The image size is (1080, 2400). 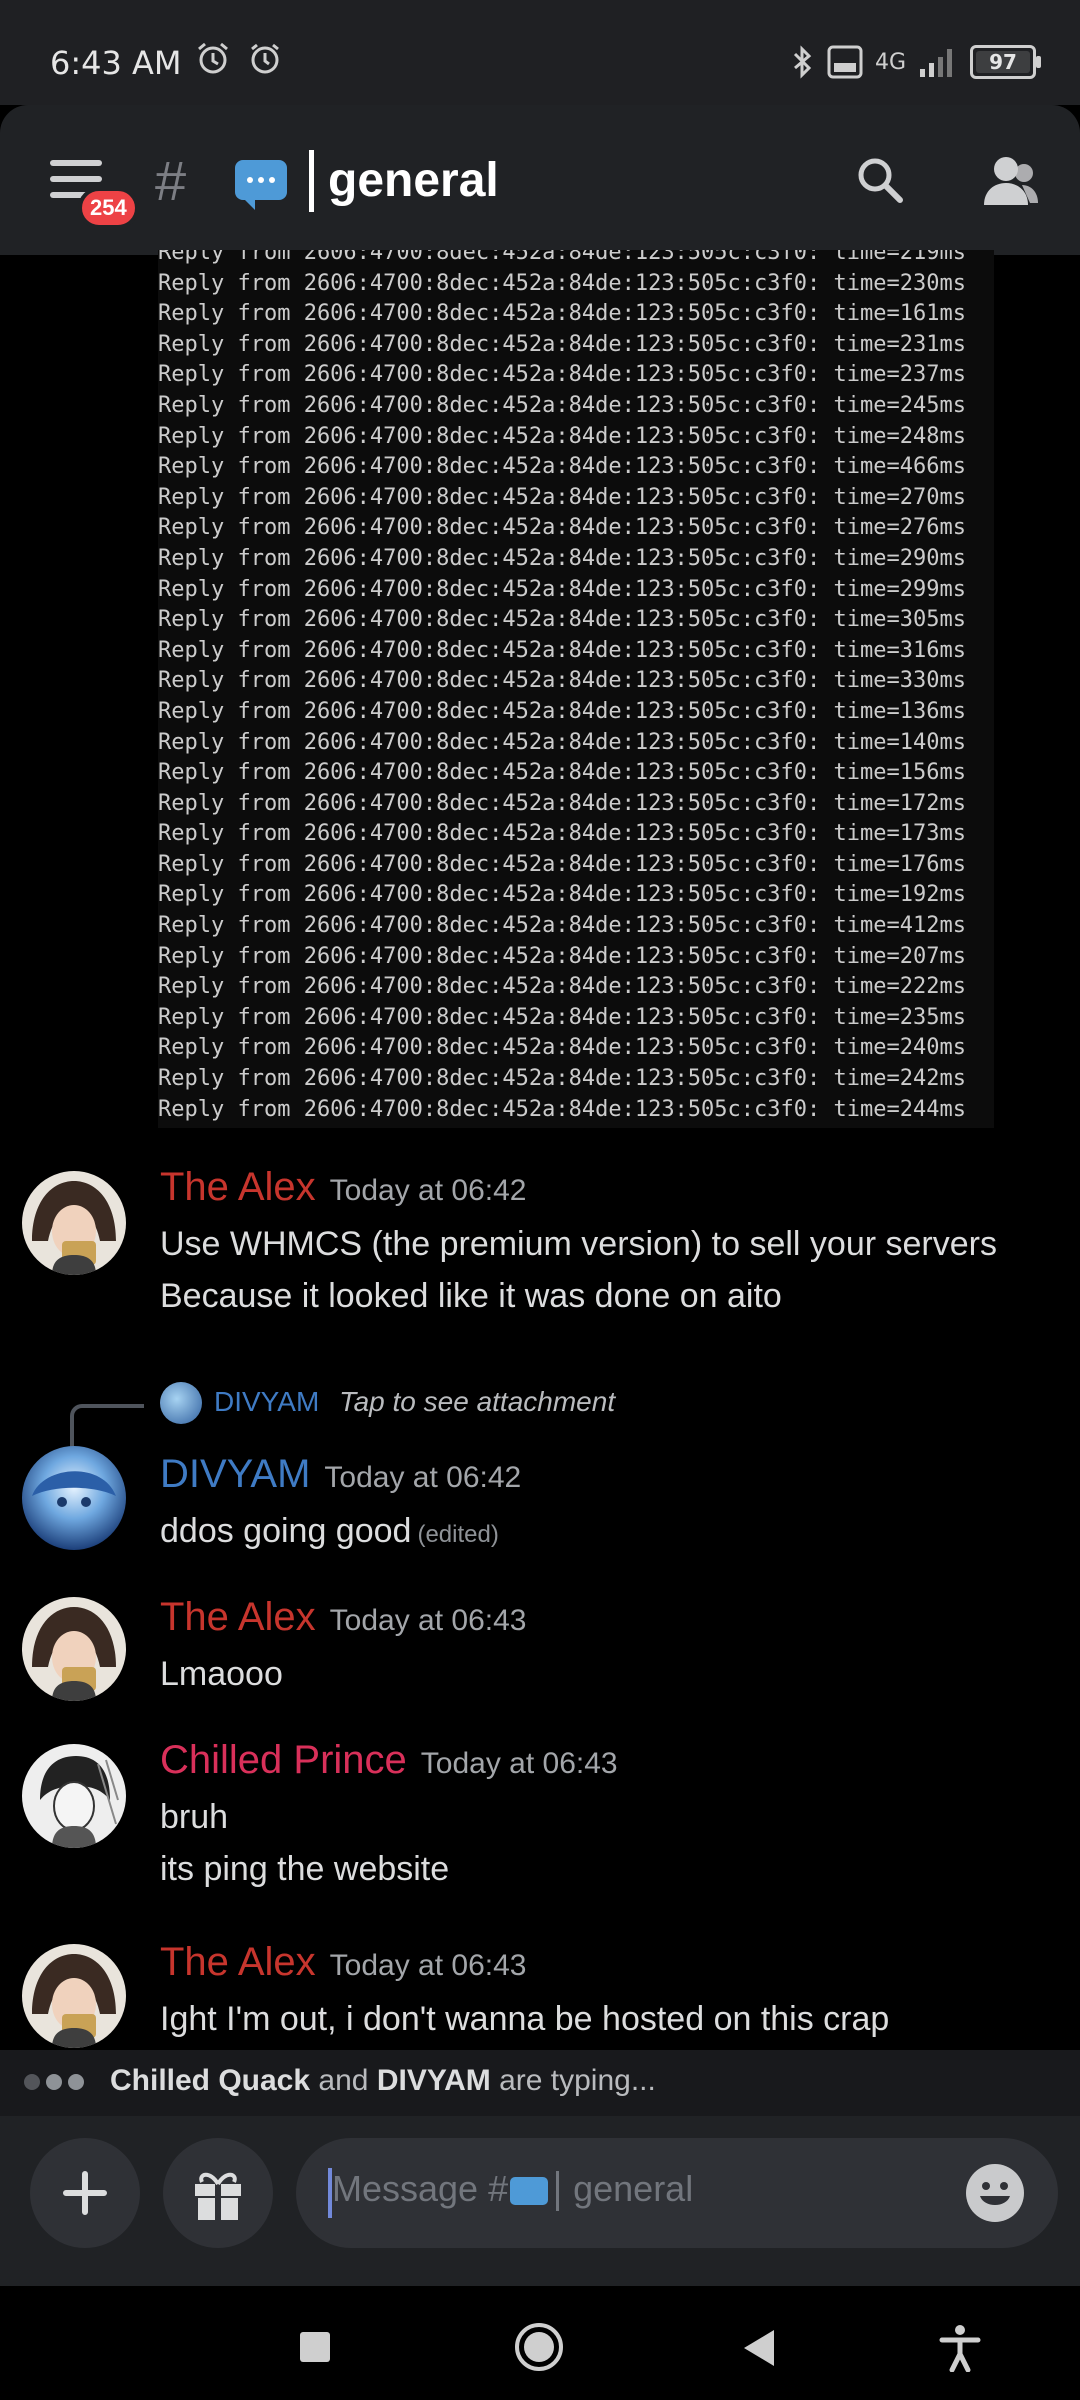 I want to click on battery-level: 97, so click(x=1003, y=62).